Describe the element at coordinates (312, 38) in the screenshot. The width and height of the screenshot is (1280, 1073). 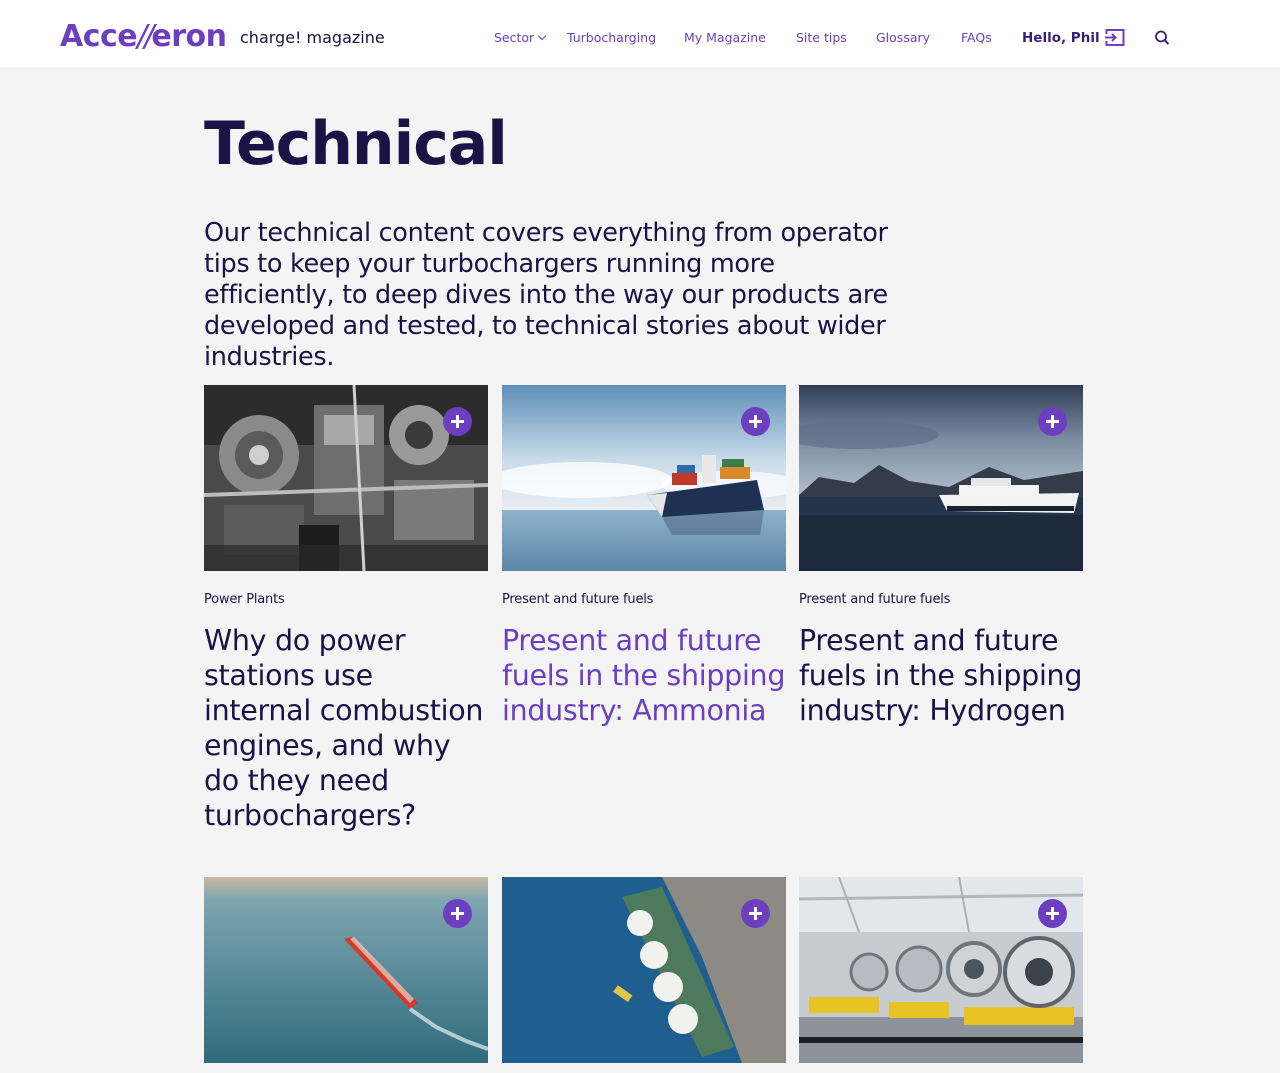
I see `magazine-name: charge! magazine` at that location.